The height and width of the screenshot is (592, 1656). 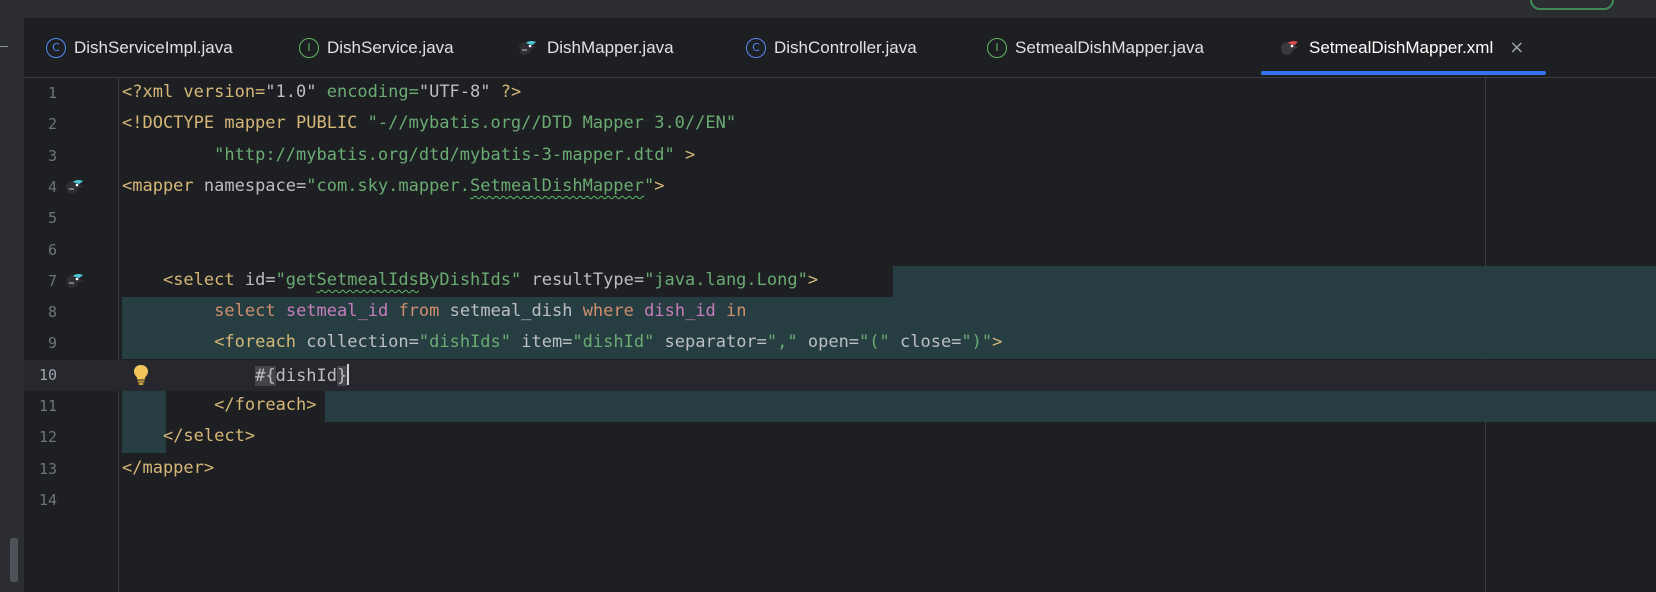 I want to click on line-number: 11, so click(x=47, y=406).